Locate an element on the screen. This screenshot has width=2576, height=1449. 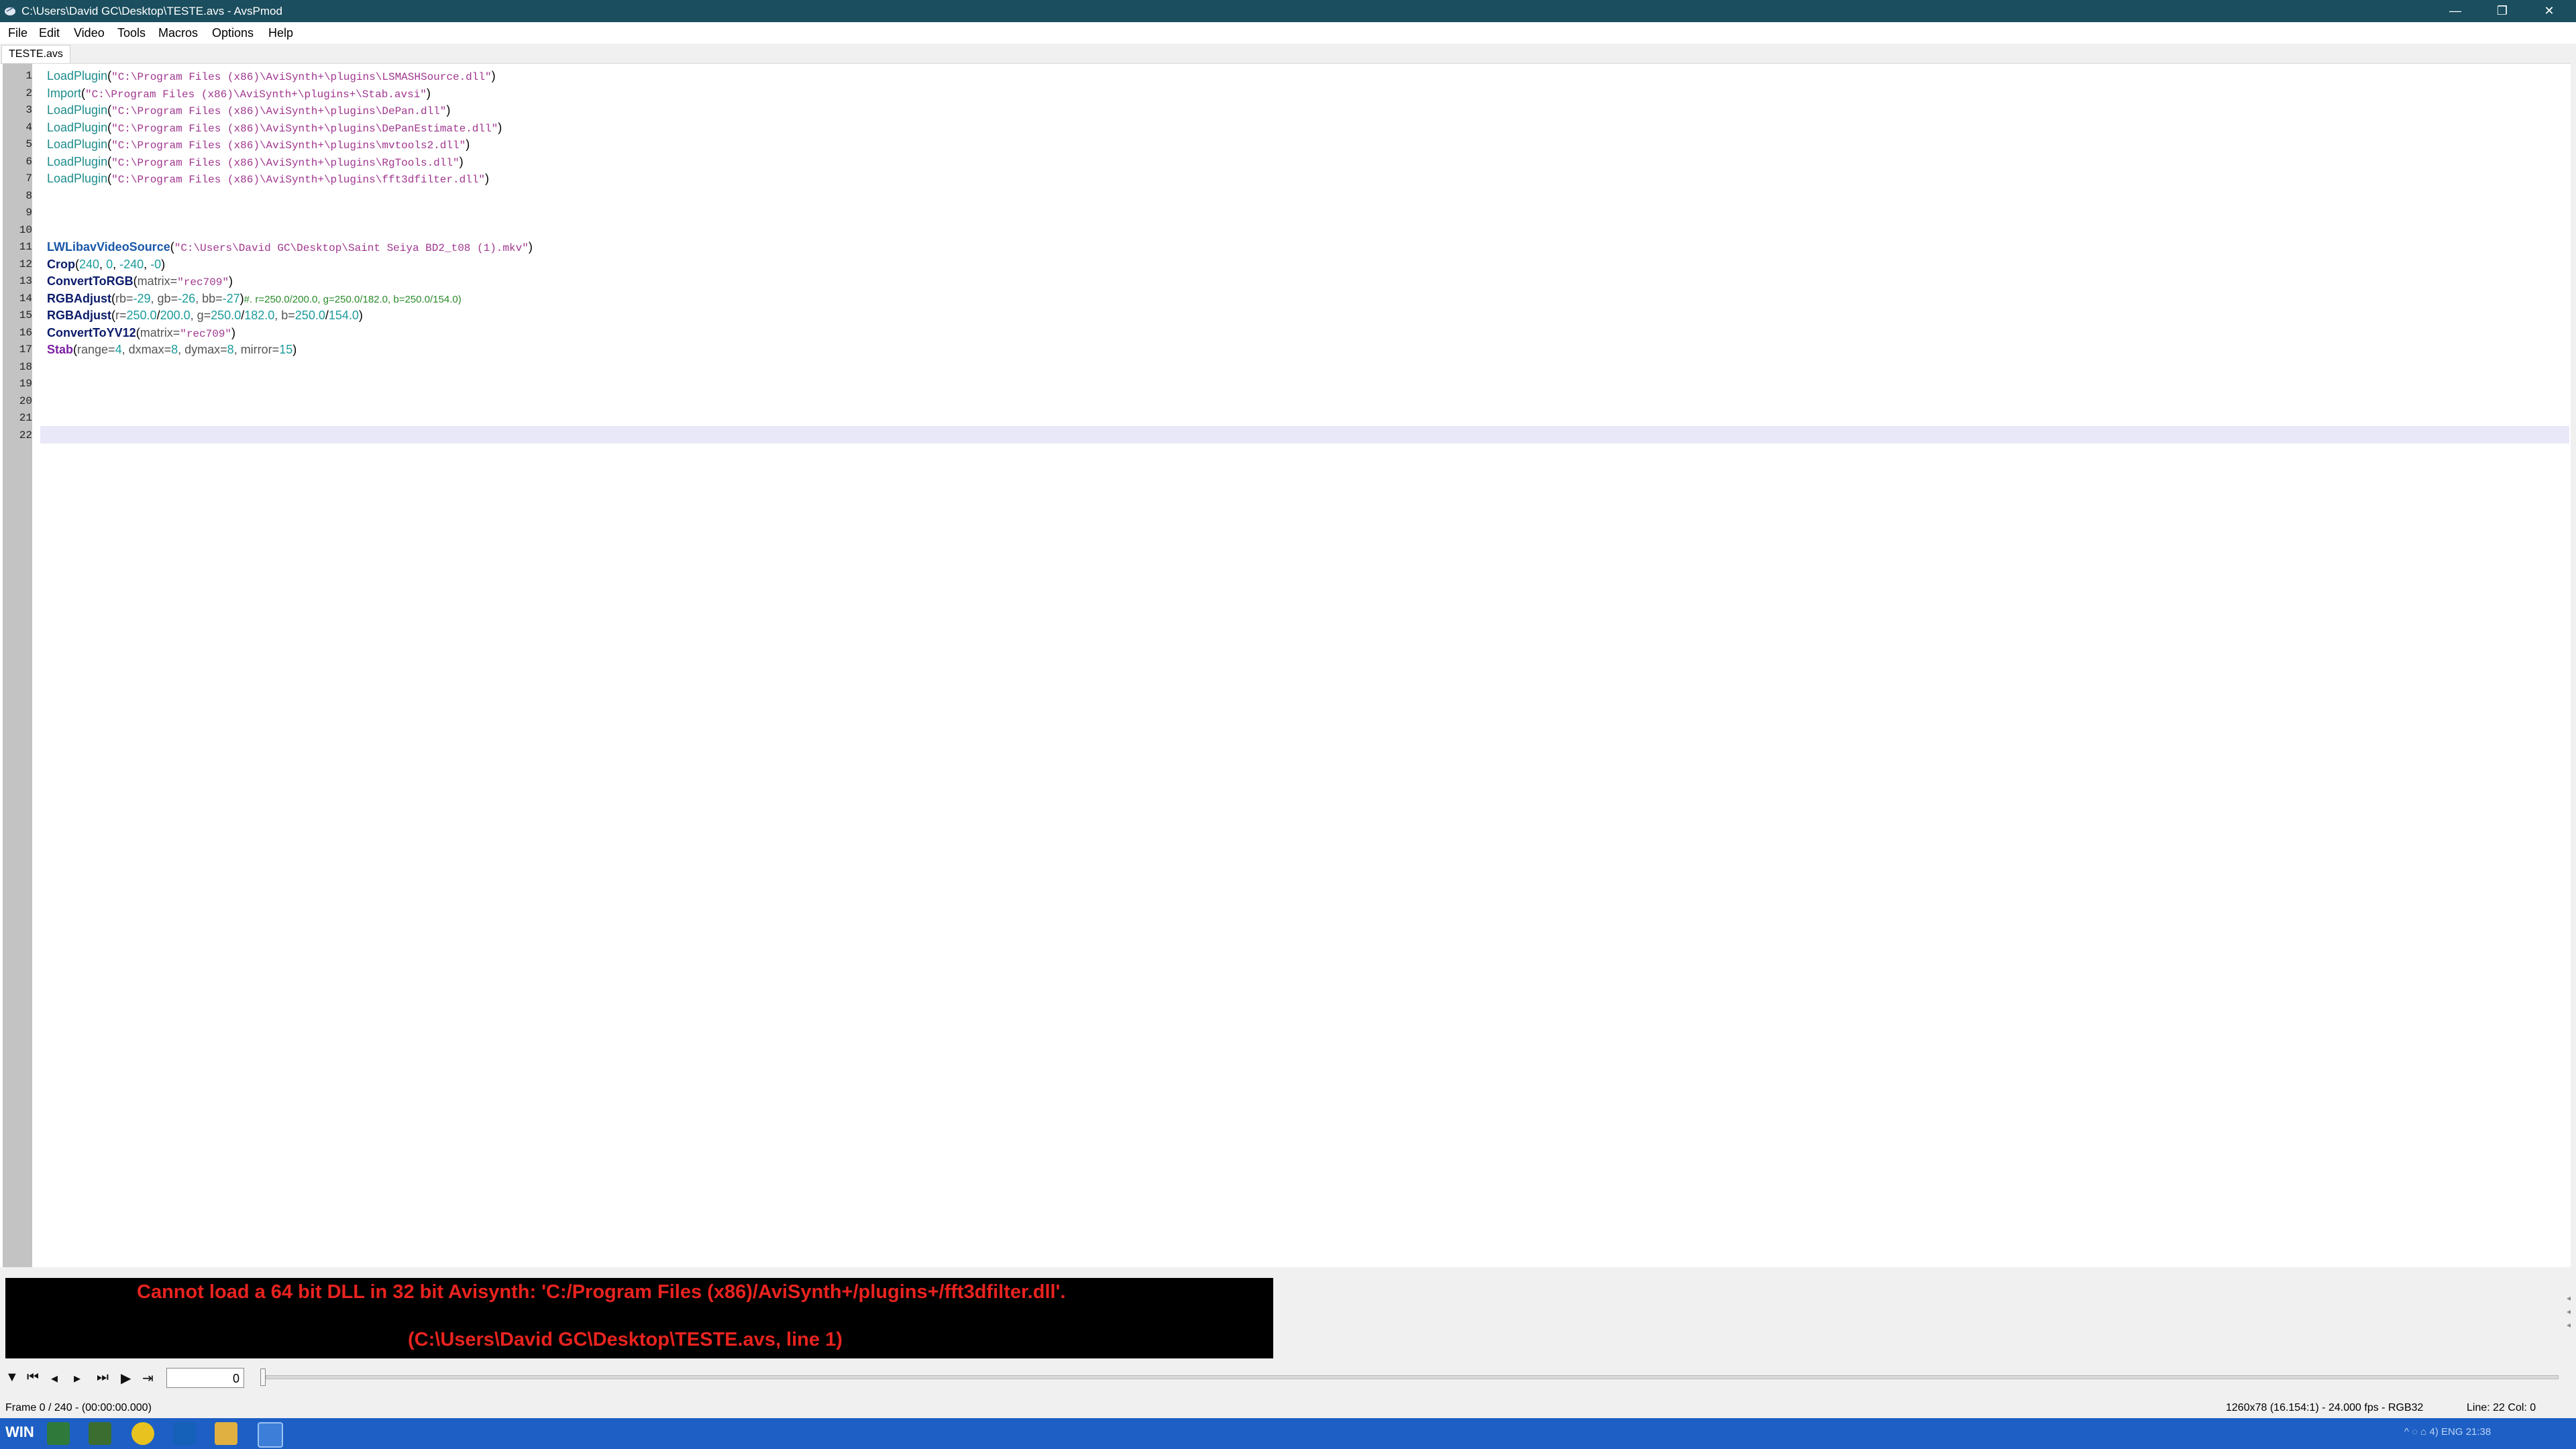
video-info-status: 1260x78 (16.154:1) - 24.000 fps - RGB32 is located at coordinates (2325, 1407).